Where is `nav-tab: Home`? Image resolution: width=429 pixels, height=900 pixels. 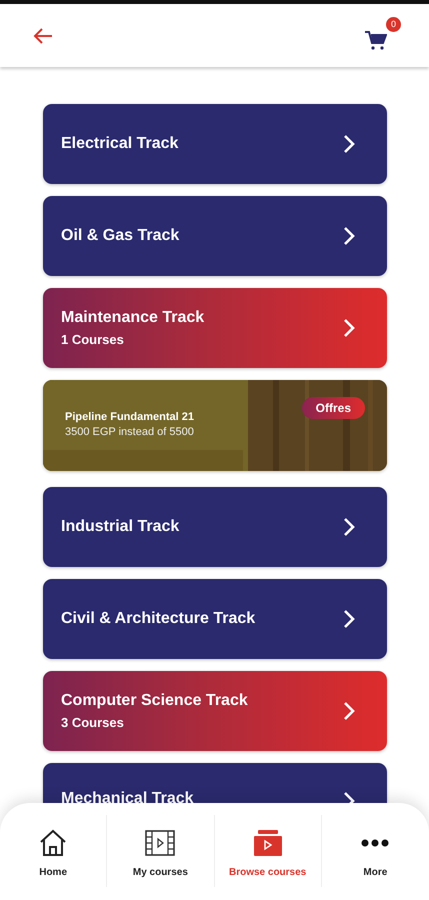 nav-tab: Home is located at coordinates (54, 851).